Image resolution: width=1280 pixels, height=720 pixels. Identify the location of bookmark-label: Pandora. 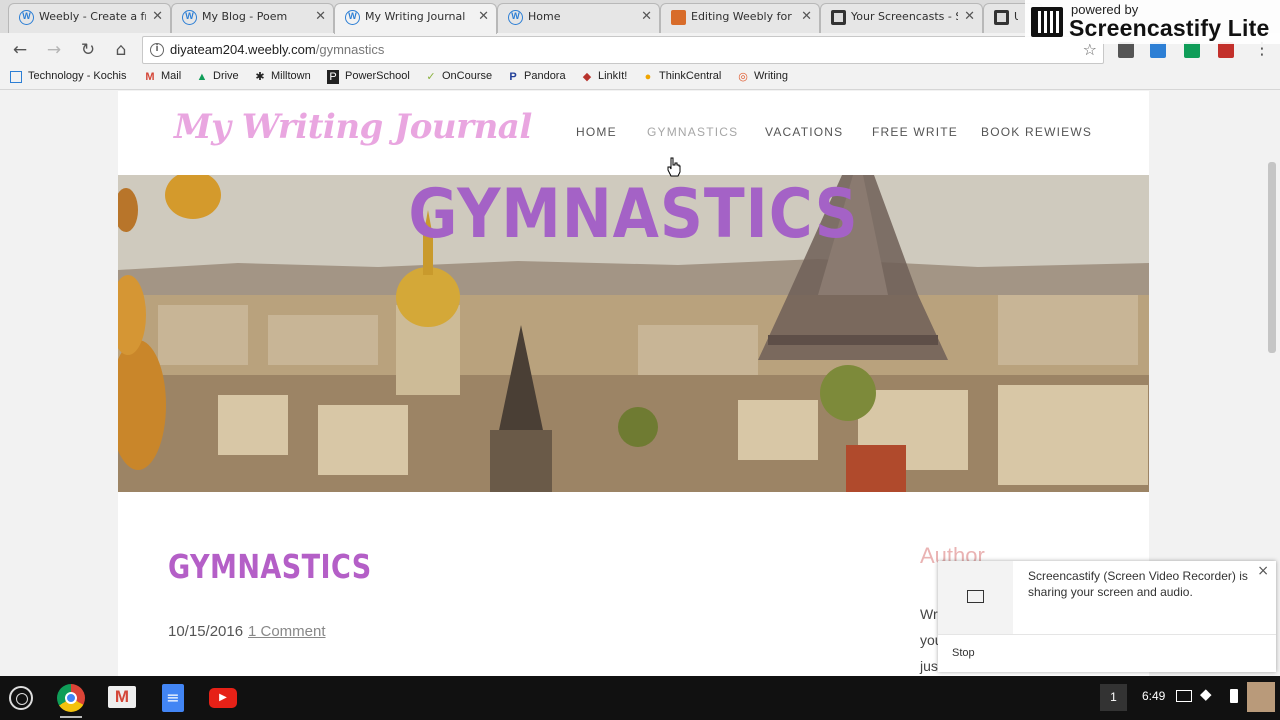
(545, 76).